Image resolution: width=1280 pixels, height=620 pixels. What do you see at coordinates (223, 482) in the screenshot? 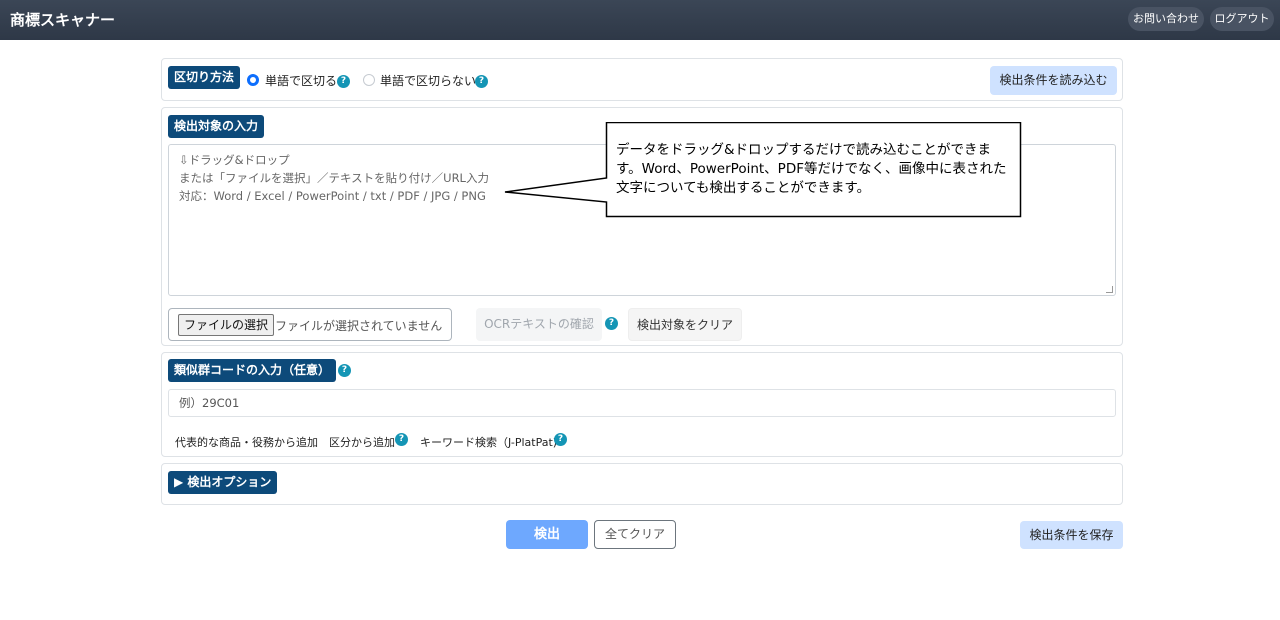
I see `search-options-toggle: ▶ 検出オプション` at bounding box center [223, 482].